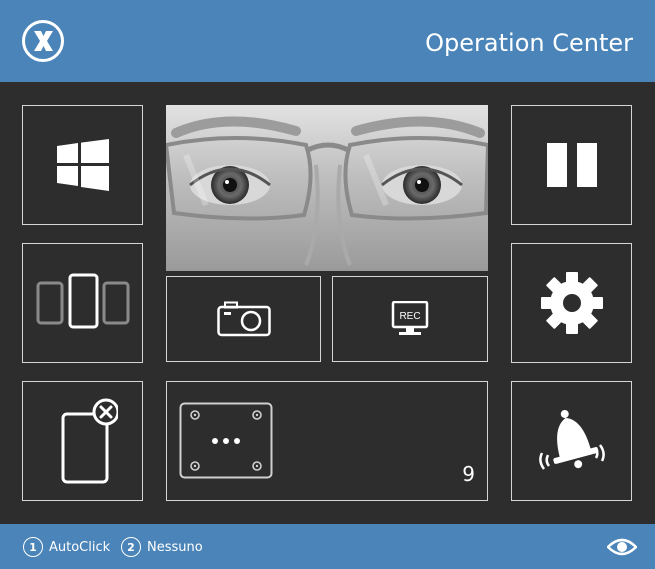 This screenshot has width=655, height=569. What do you see at coordinates (529, 43) in the screenshot?
I see `page-title: Operation Center` at bounding box center [529, 43].